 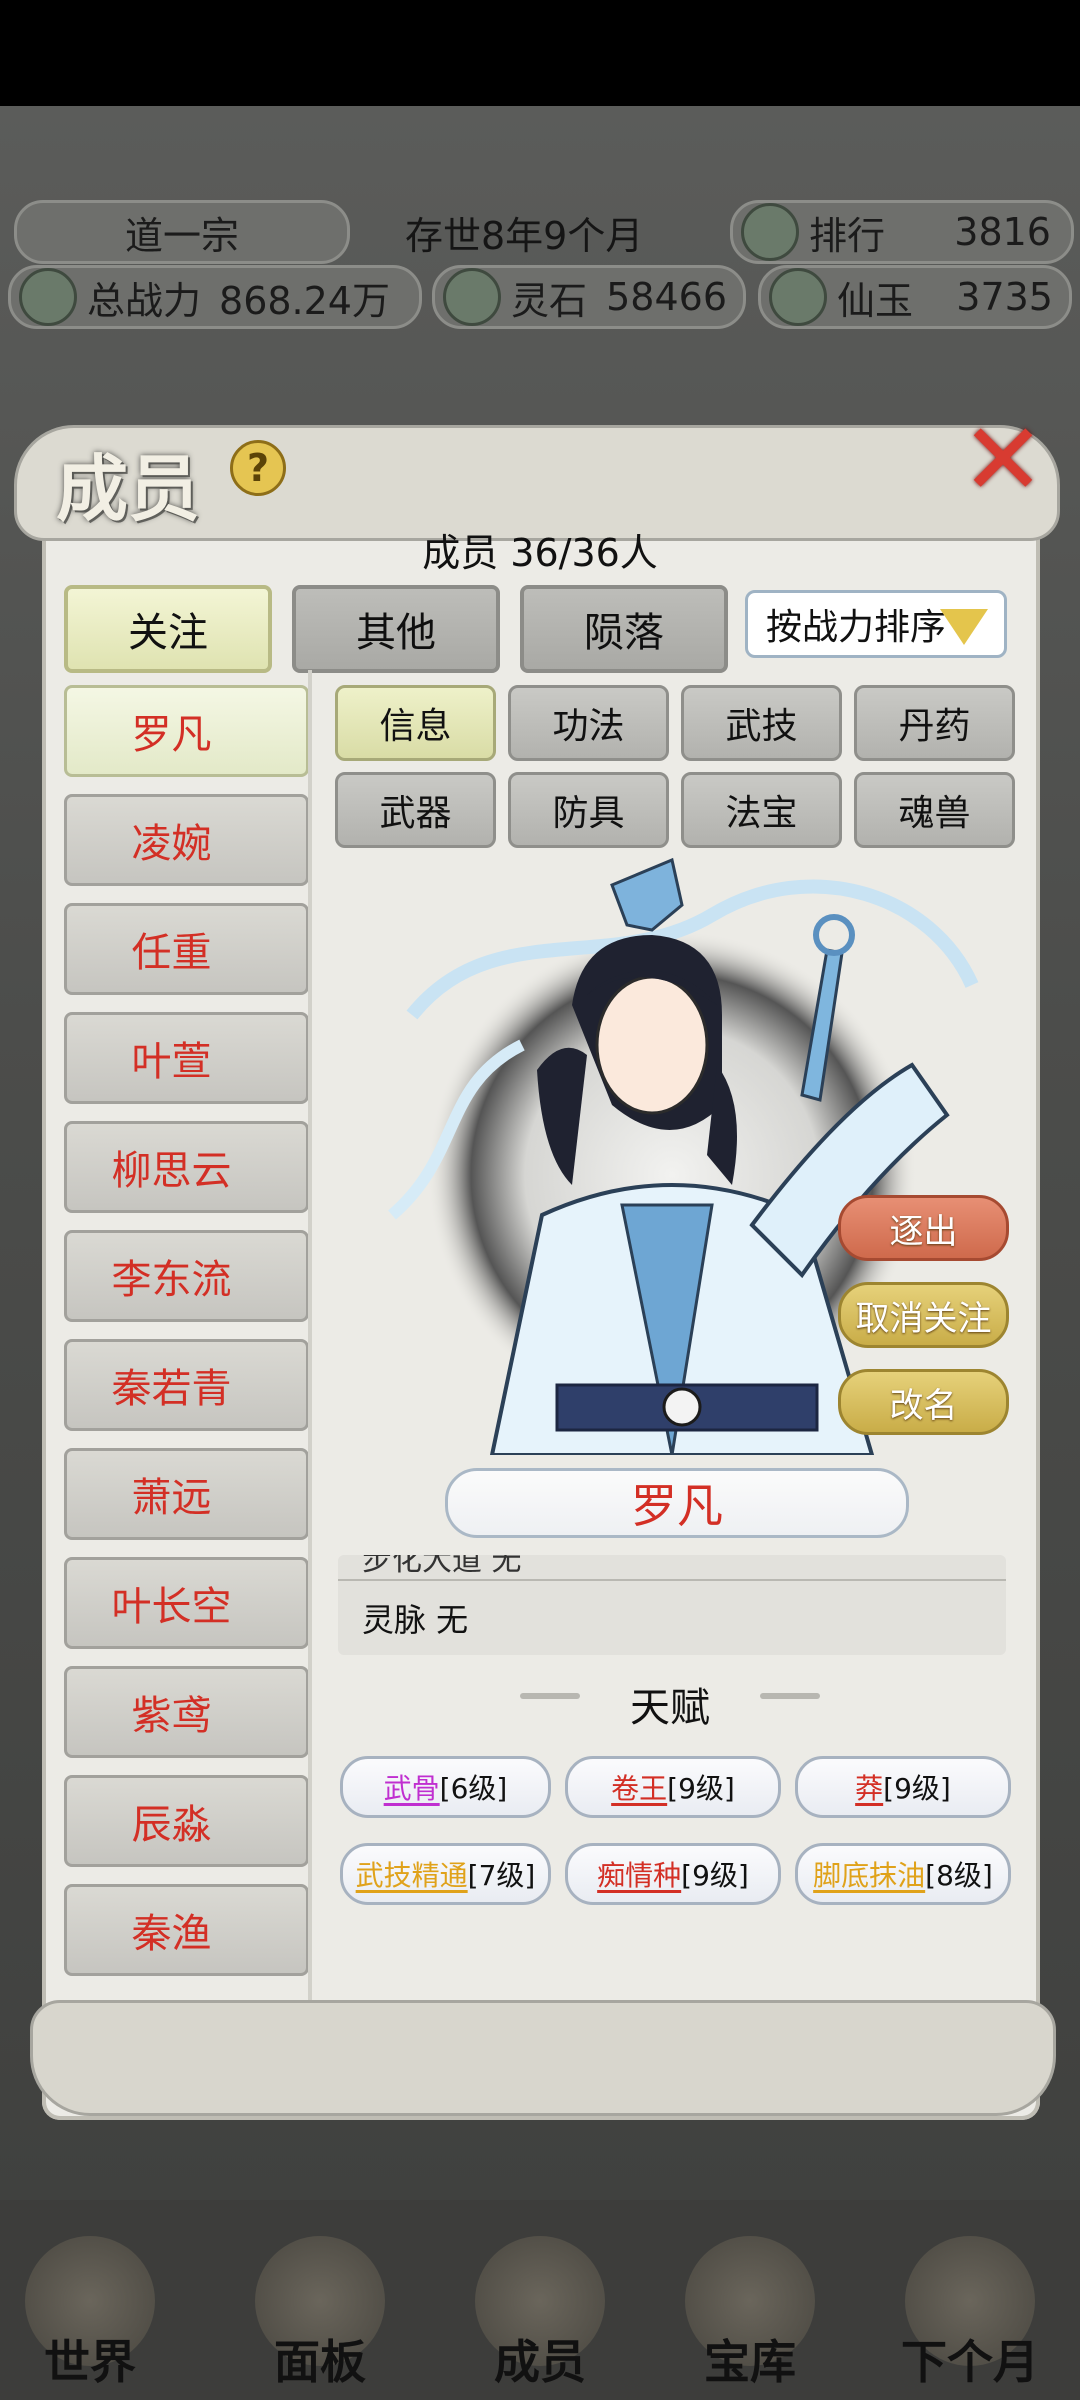 I want to click on talent-name: 脚底抹油, so click(x=869, y=1875).